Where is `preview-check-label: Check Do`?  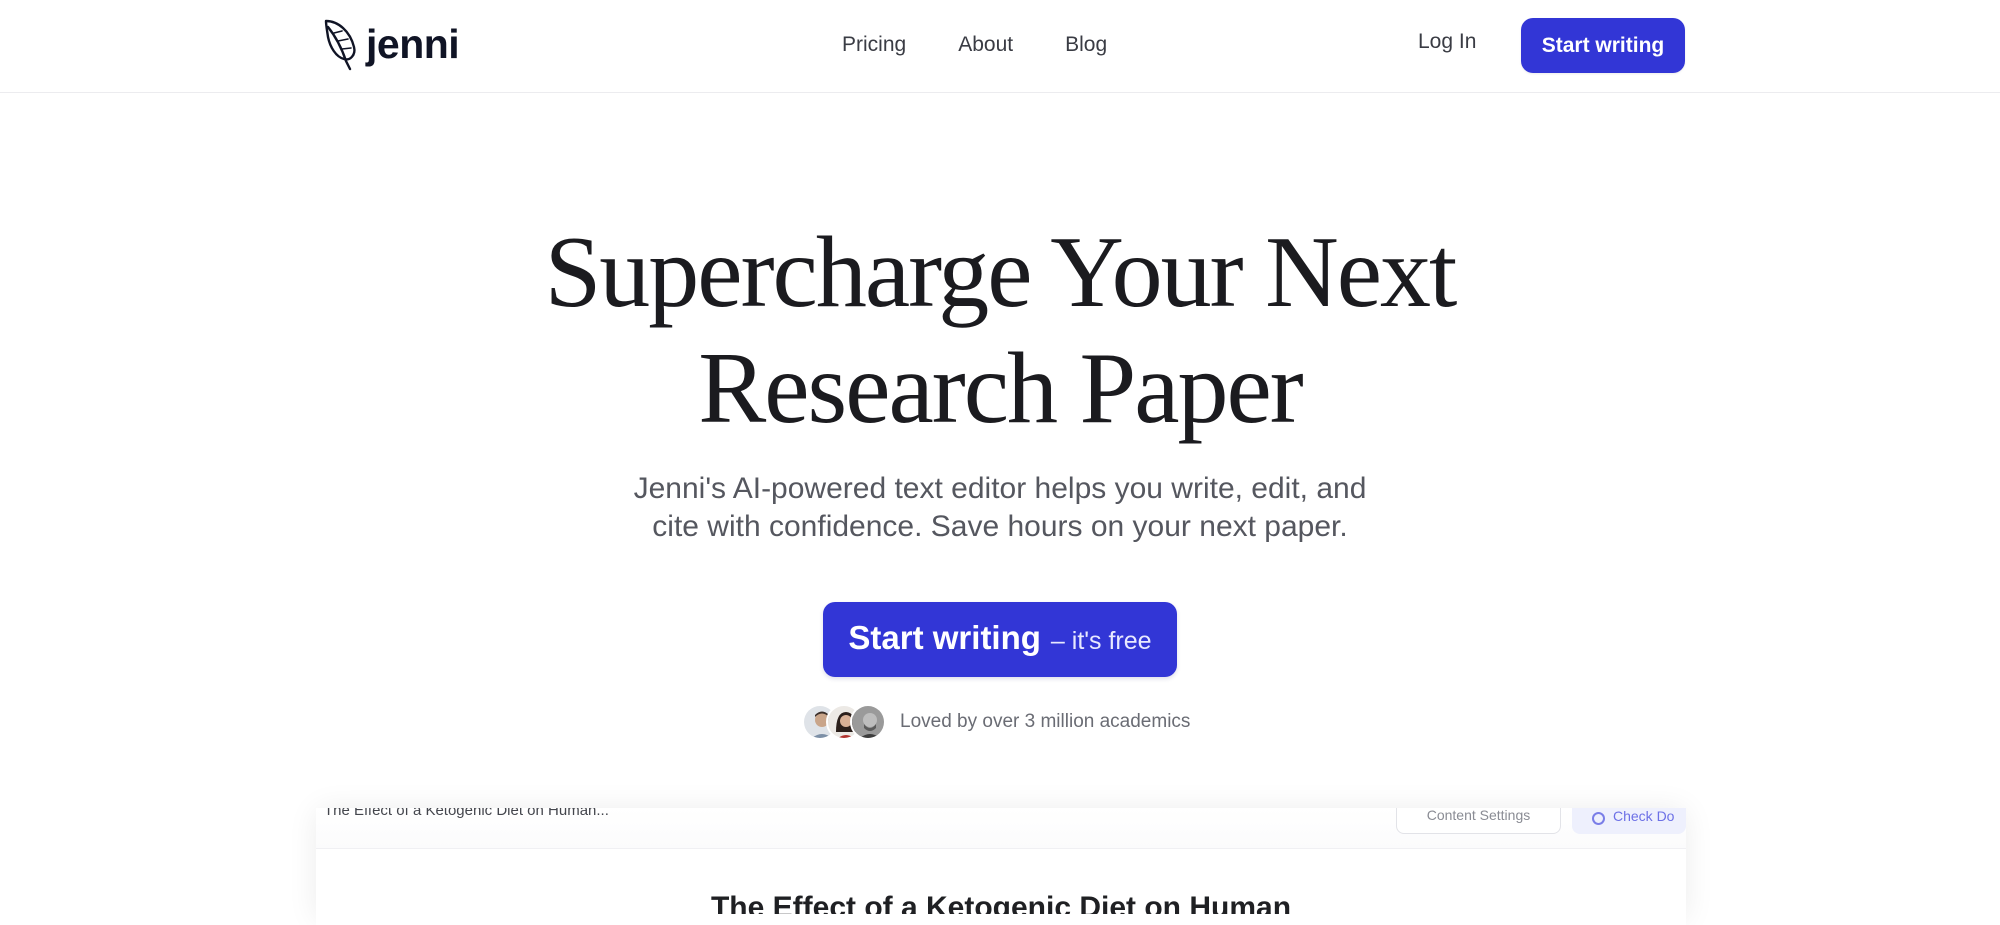 preview-check-label: Check Do is located at coordinates (1644, 816).